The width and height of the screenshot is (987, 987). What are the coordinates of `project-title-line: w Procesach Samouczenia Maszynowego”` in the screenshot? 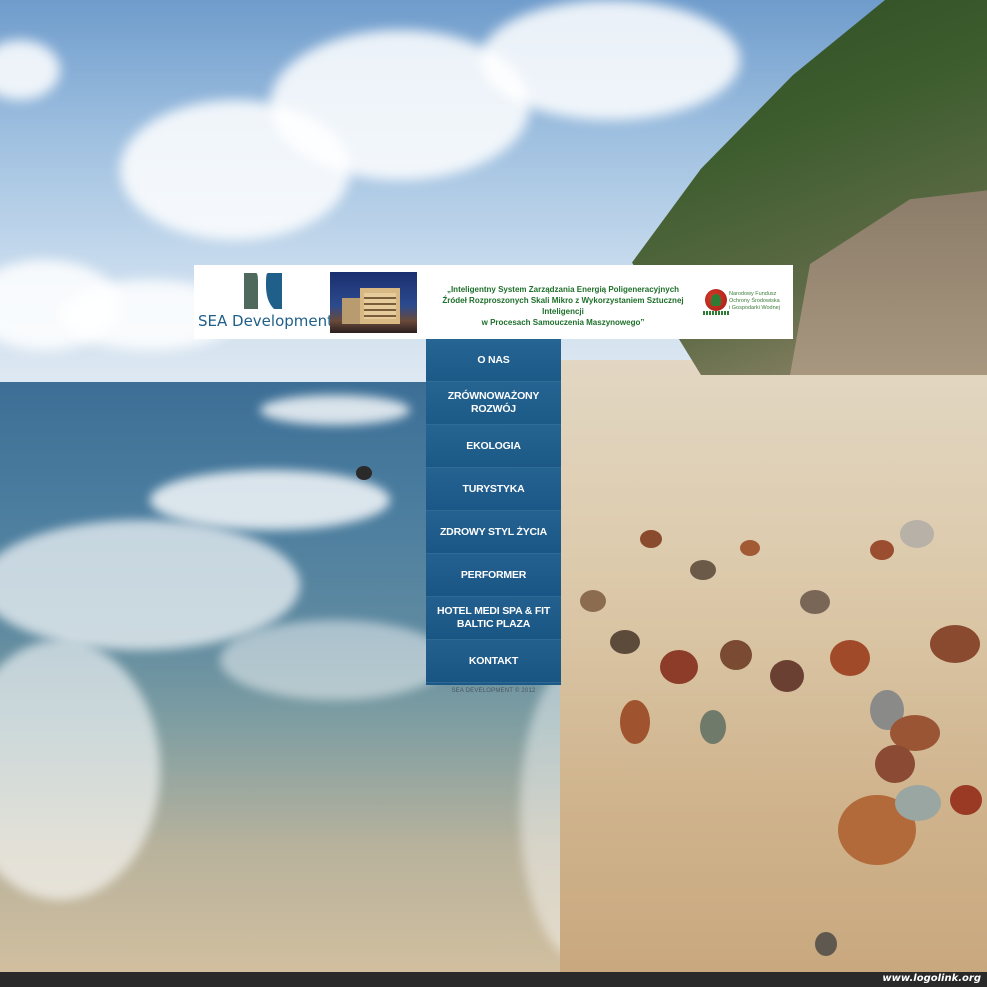 It's located at (563, 322).